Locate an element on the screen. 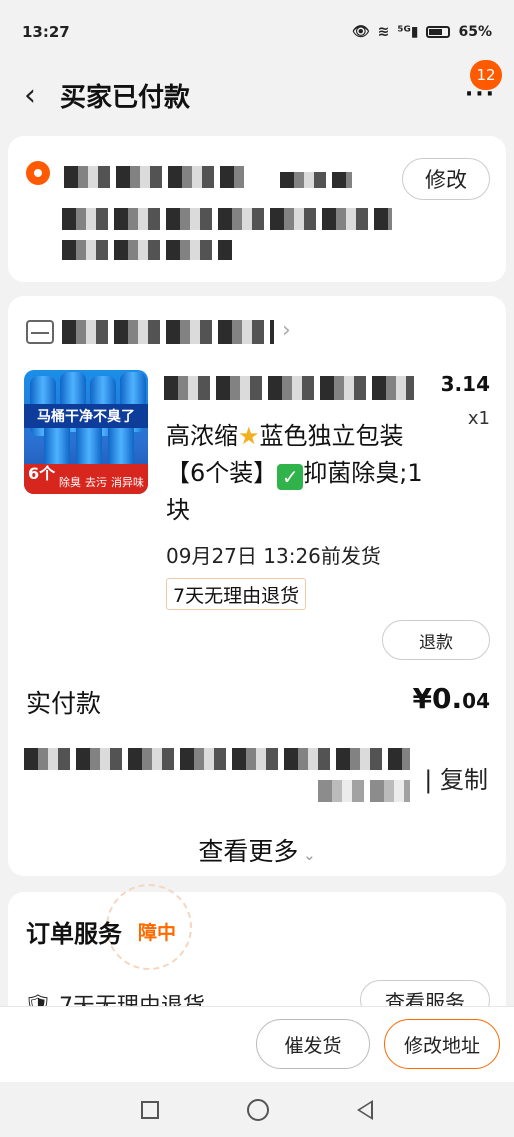 The image size is (514, 1137). product-image-banner: 马桶干净不臭了 is located at coordinates (86, 416).